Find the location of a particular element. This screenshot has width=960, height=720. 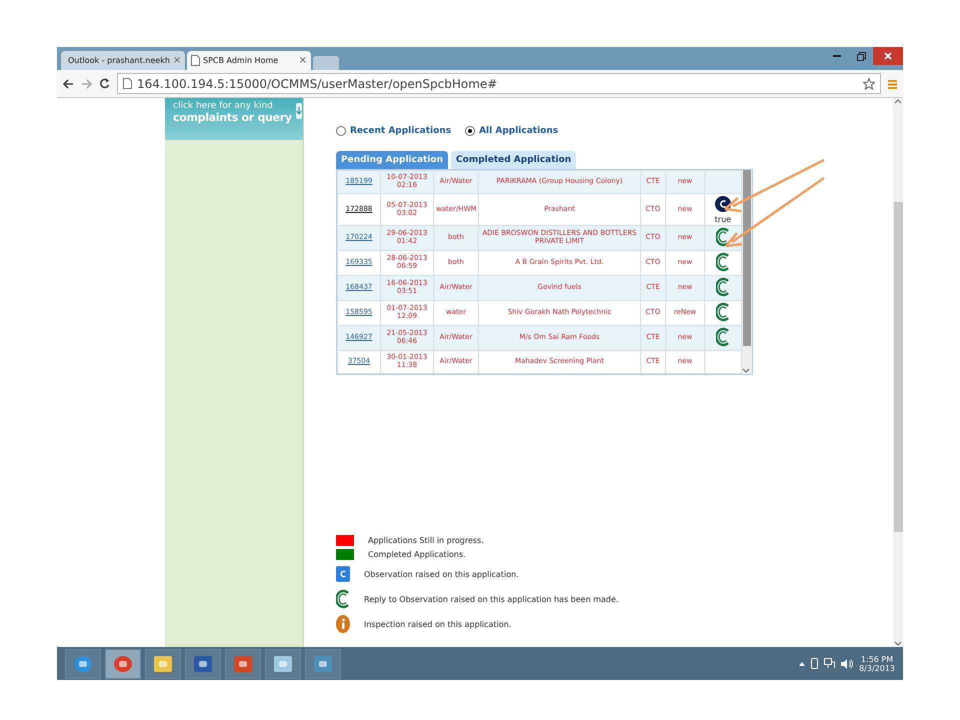

down-arrow-button is located at coordinates (299, 111).